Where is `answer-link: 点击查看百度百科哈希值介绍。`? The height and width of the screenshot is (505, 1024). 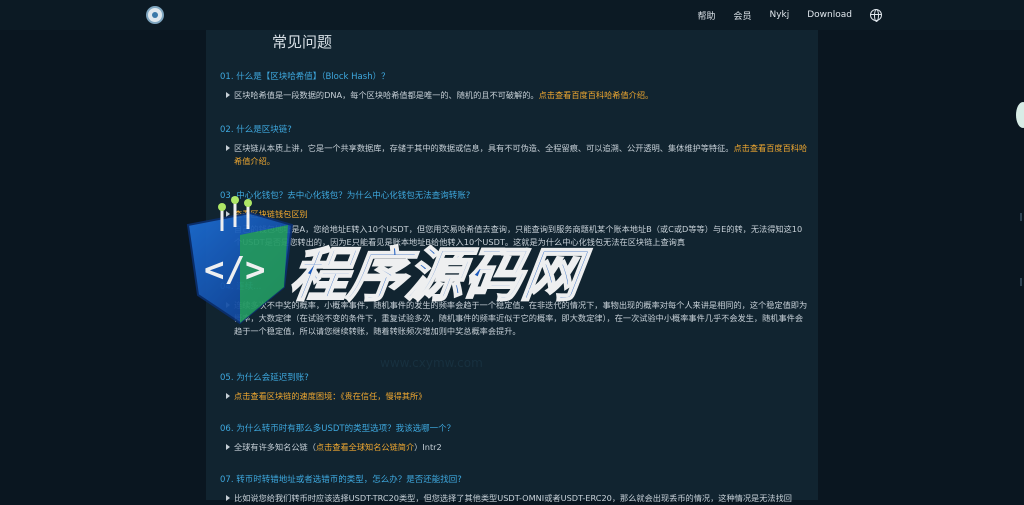 answer-link: 点击查看百度百科哈希值介绍。 is located at coordinates (596, 95).